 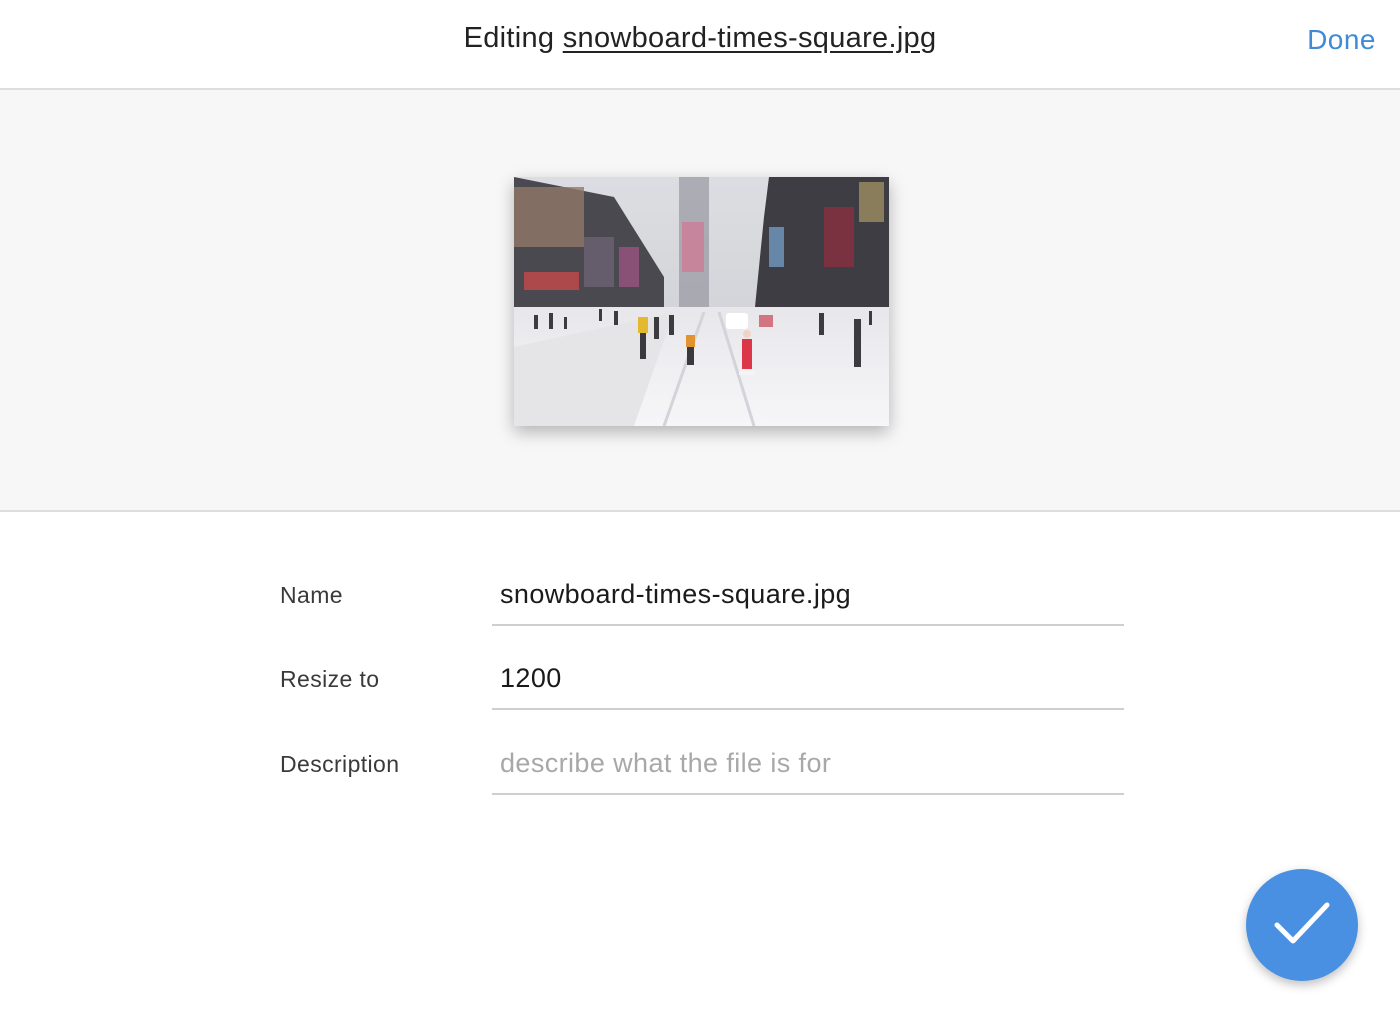 What do you see at coordinates (805, 678) in the screenshot?
I see `resize-input` at bounding box center [805, 678].